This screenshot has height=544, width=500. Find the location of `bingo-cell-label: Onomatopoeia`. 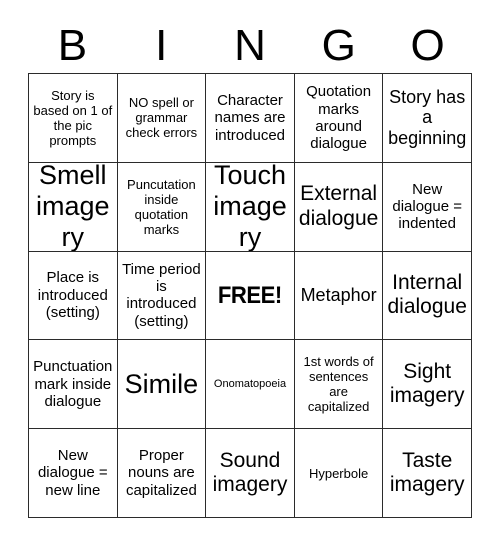

bingo-cell-label: Onomatopoeia is located at coordinates (250, 383).